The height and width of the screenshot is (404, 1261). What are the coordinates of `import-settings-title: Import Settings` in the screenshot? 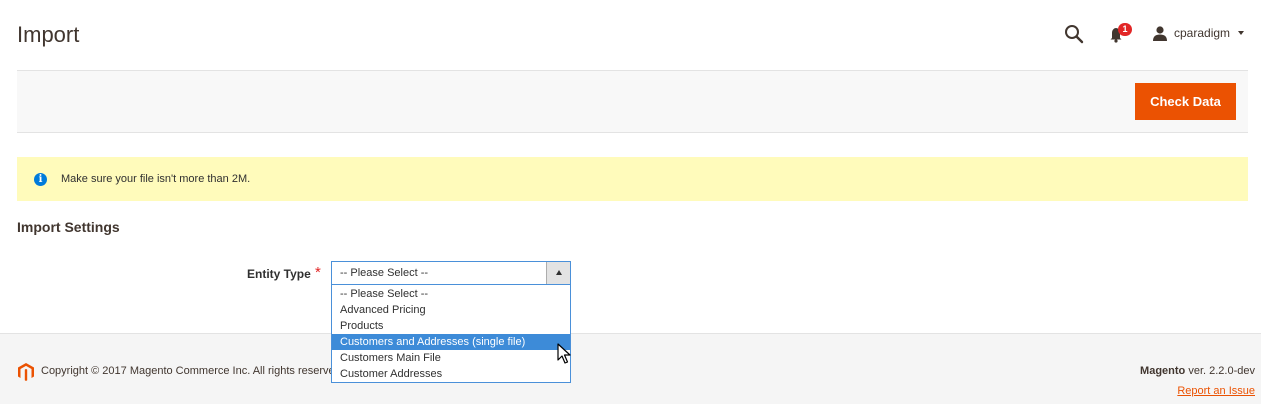 It's located at (68, 227).